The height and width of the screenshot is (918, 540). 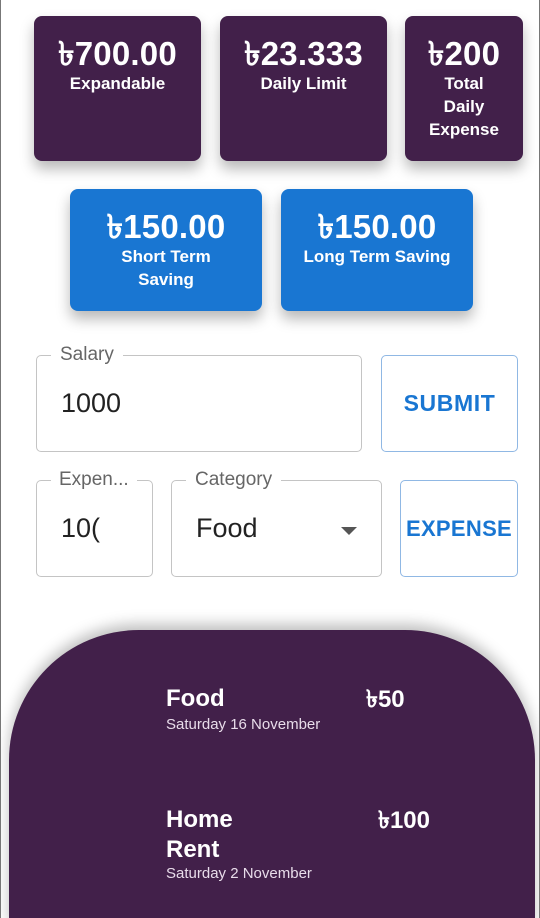 I want to click on expense-button: EXPENSE, so click(x=459, y=528).